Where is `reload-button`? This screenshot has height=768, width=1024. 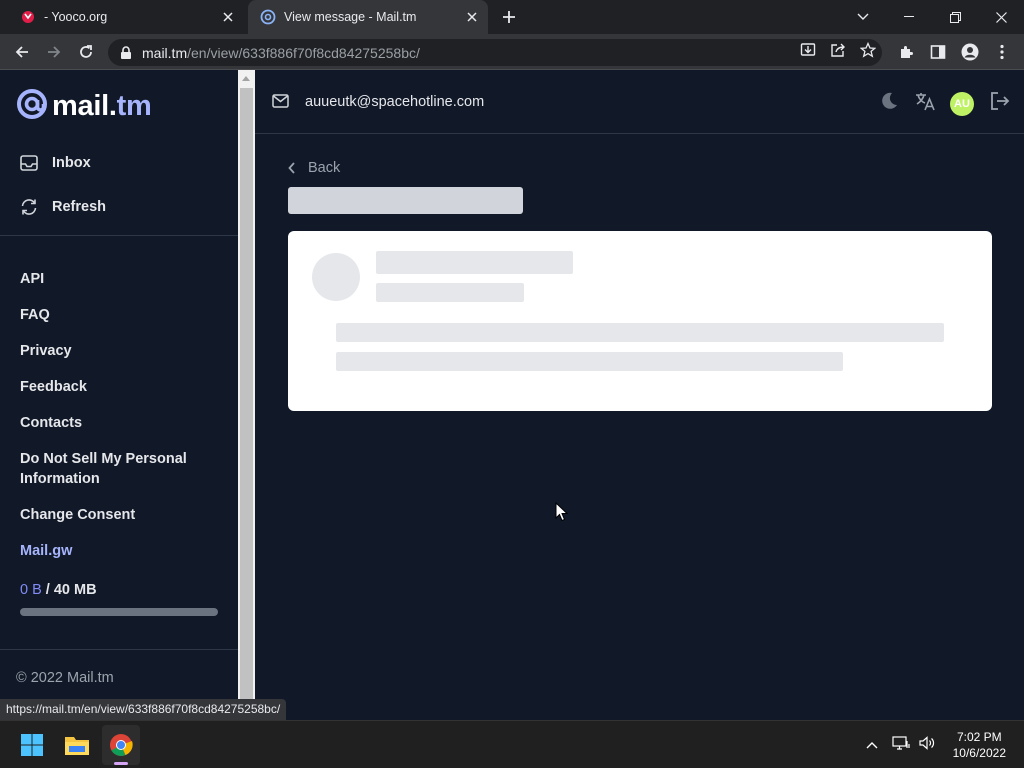 reload-button is located at coordinates (86, 52).